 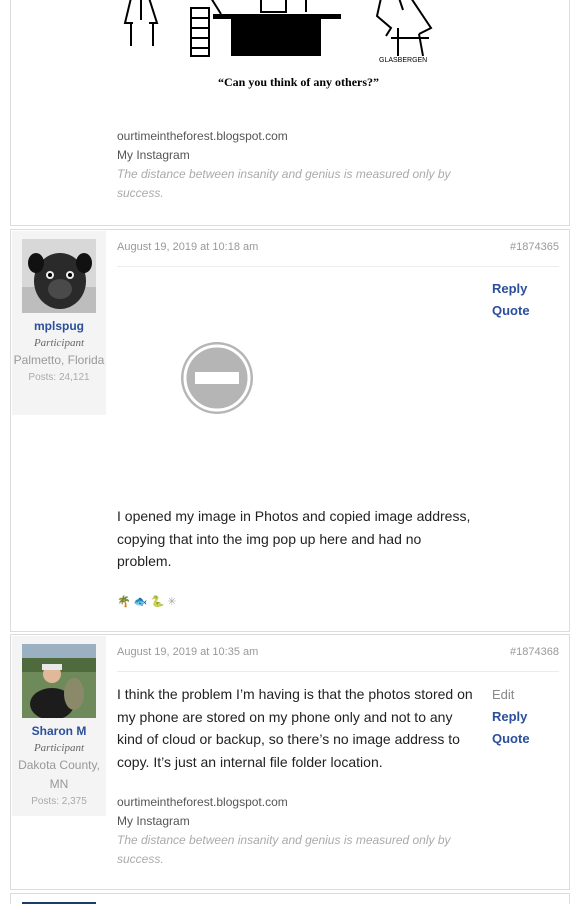 I want to click on post-actions: Reply Quote, so click(x=511, y=300).